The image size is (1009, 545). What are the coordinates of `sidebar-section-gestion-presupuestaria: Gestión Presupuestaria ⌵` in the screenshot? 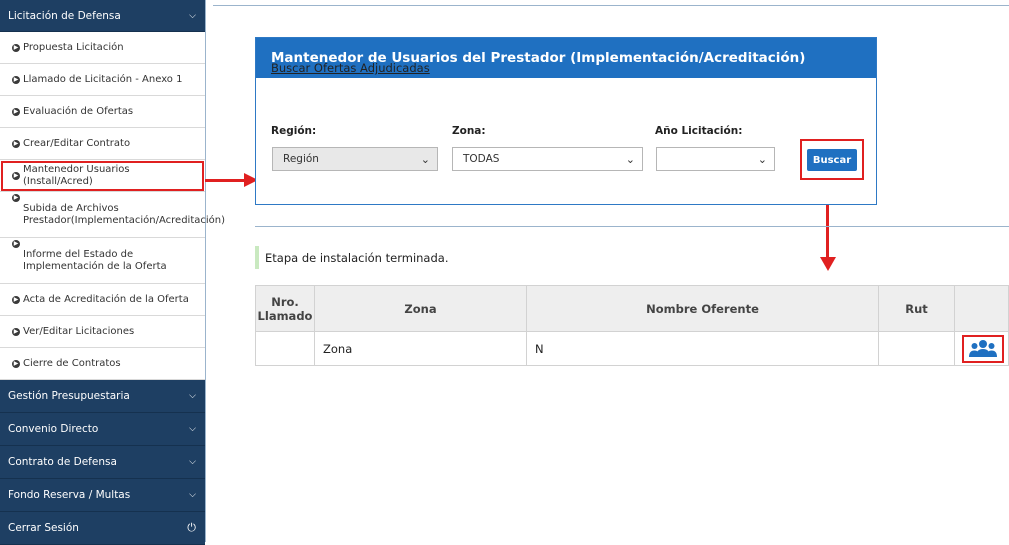 It's located at (102, 396).